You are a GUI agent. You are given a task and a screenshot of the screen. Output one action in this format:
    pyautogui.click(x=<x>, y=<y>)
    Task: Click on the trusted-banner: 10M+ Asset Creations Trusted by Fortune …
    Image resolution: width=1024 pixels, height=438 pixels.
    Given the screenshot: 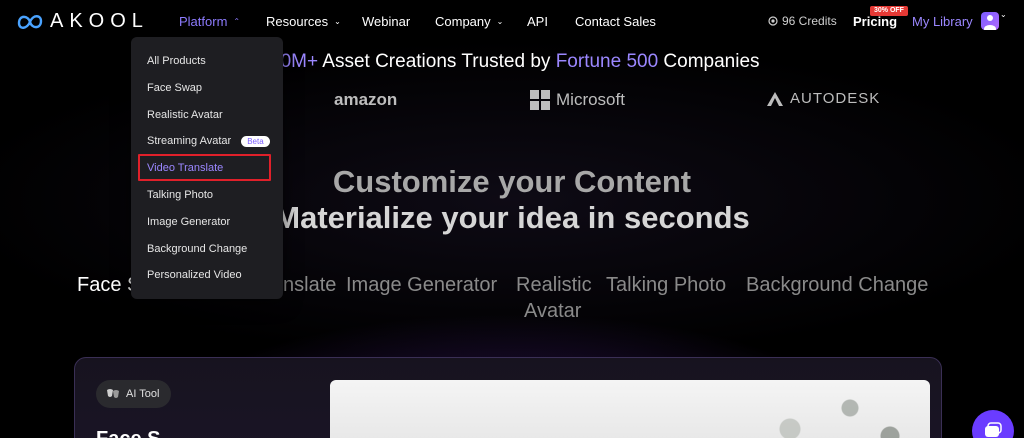 What is the action you would take?
    pyautogui.click(x=515, y=62)
    